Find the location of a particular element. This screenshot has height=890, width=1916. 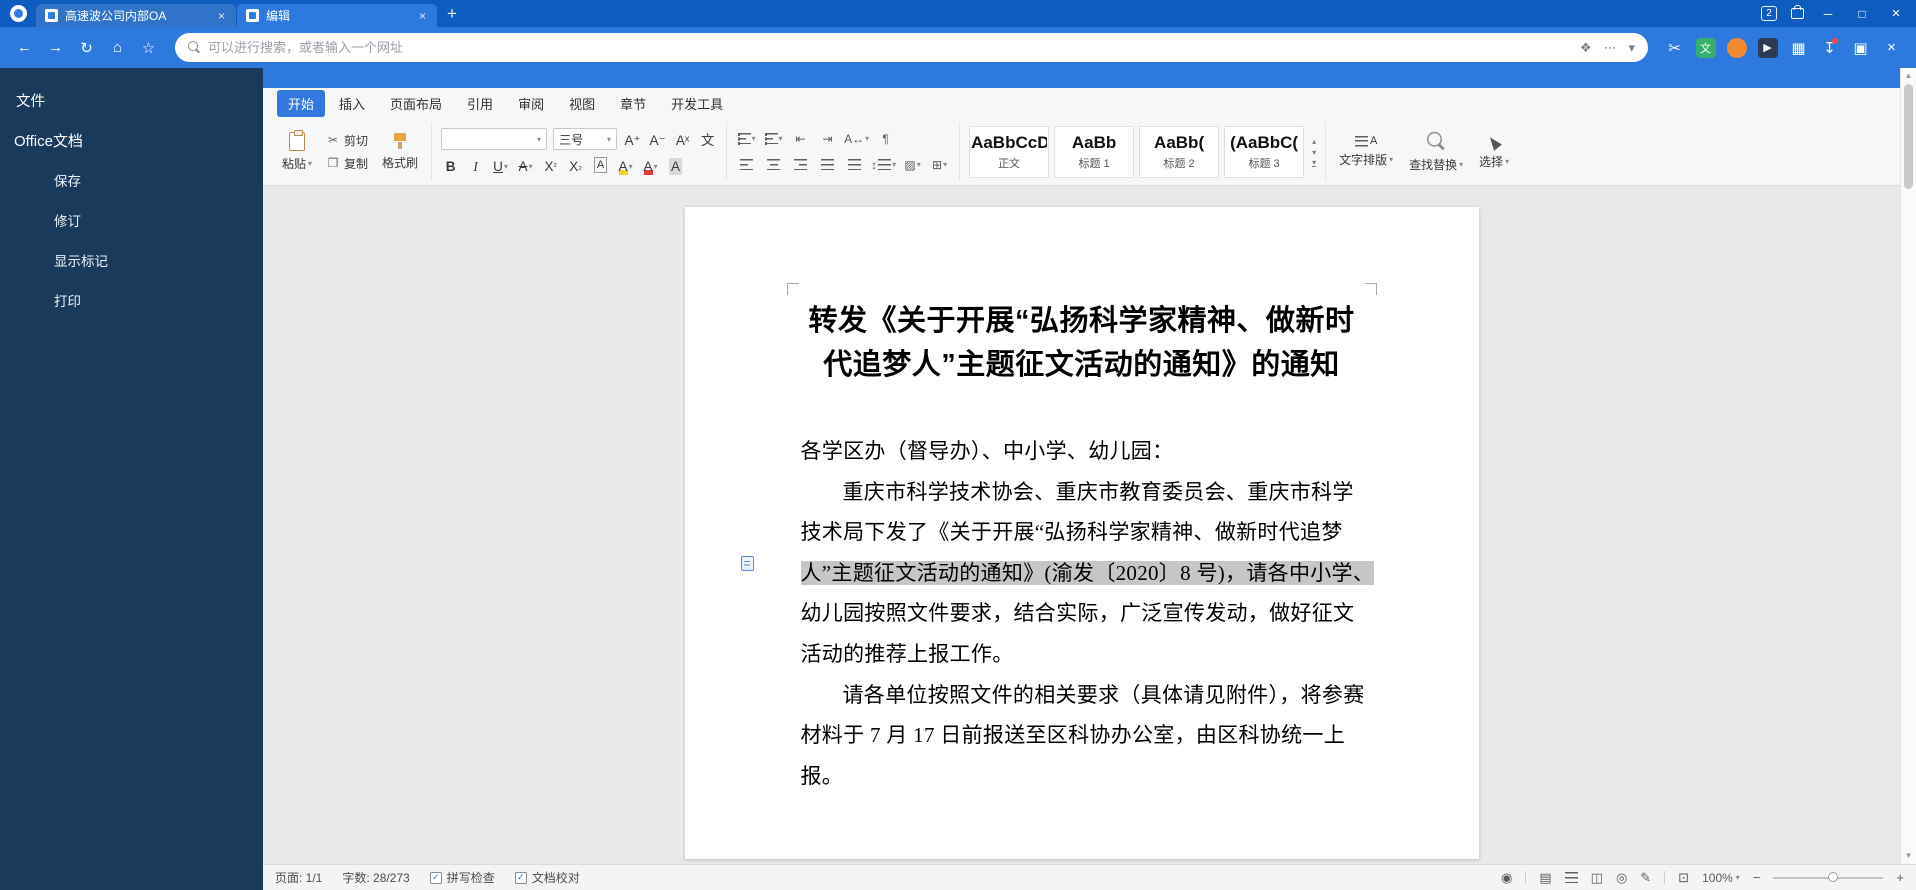

video-icon: ▶ is located at coordinates (1767, 47).